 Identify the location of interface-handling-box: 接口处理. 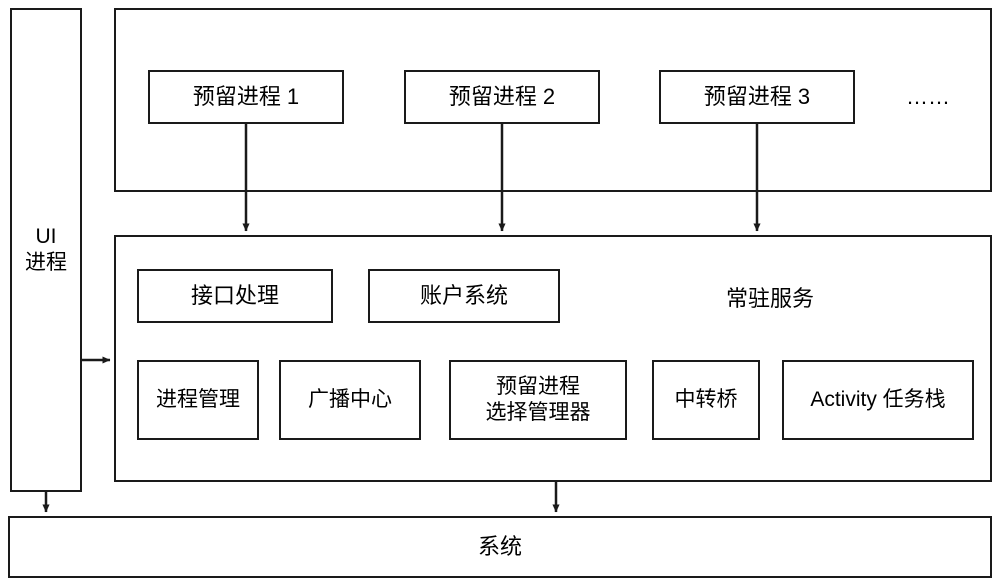
(235, 296).